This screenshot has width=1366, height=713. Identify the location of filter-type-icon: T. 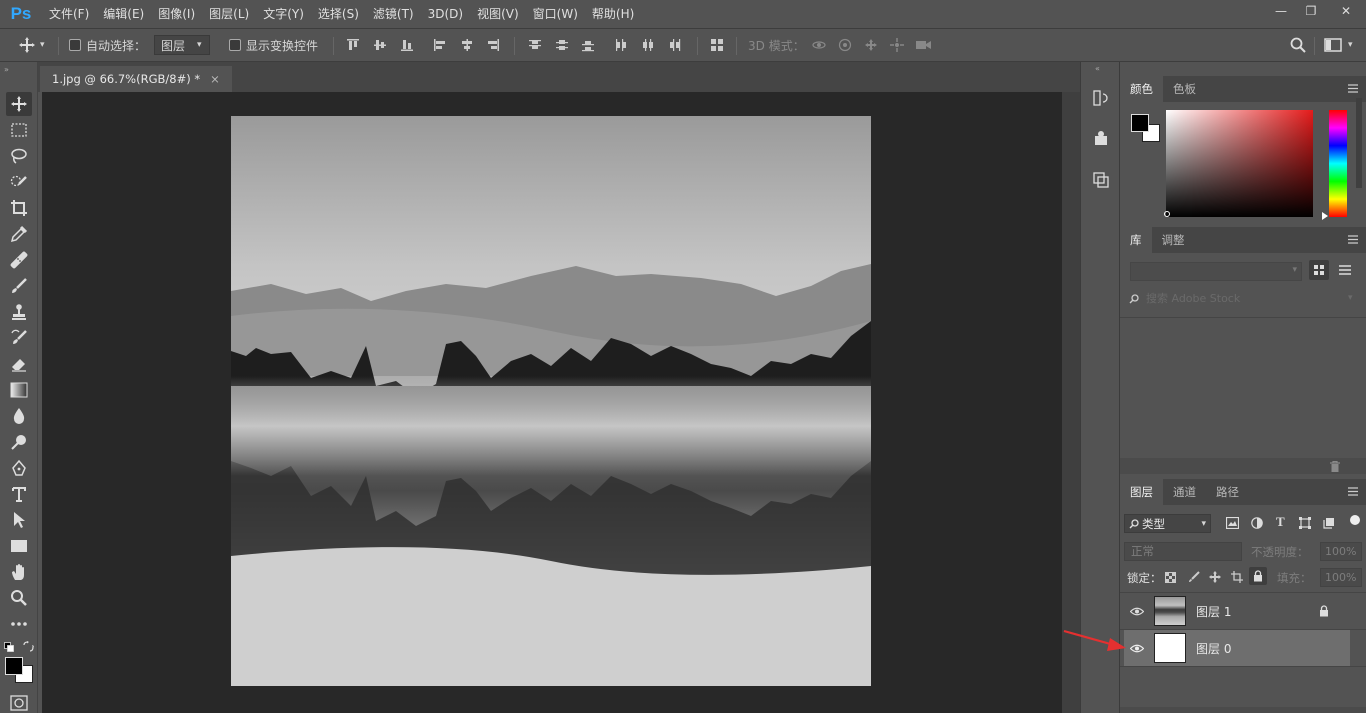
(1280, 522).